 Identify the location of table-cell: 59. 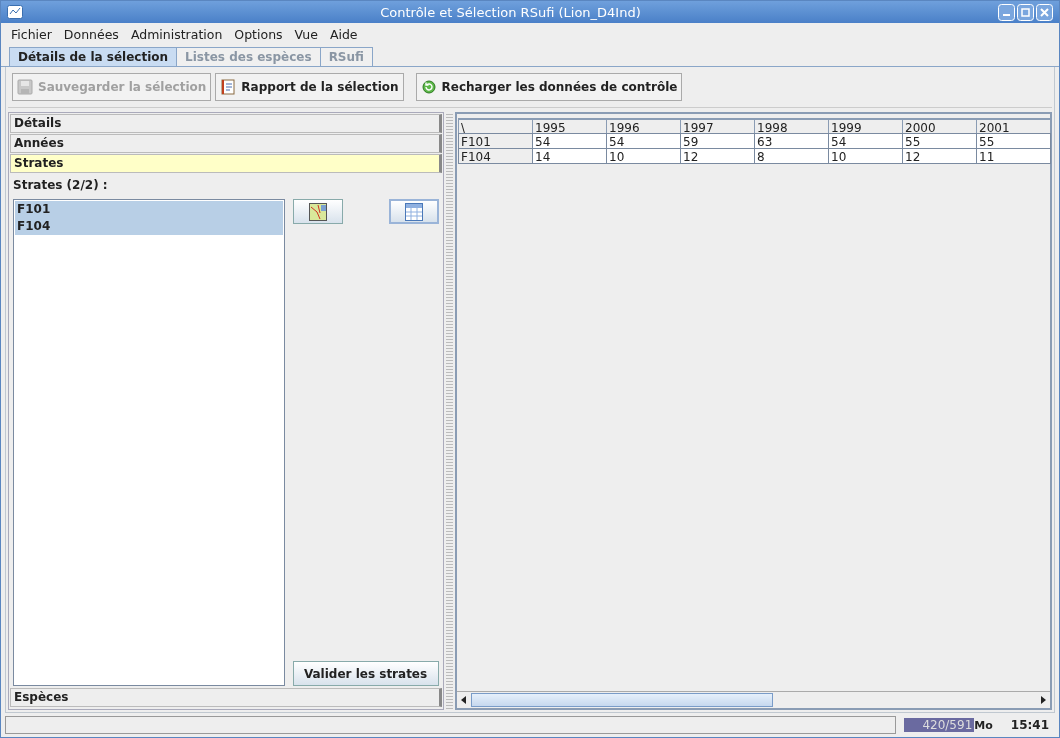
(717, 141).